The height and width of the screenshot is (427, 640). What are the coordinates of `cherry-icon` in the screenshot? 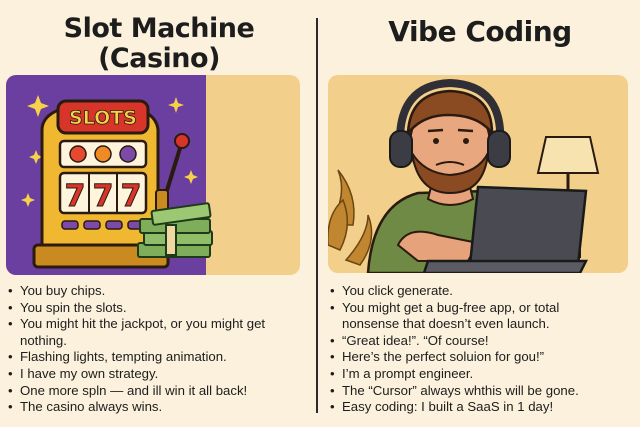 It's located at (78, 154).